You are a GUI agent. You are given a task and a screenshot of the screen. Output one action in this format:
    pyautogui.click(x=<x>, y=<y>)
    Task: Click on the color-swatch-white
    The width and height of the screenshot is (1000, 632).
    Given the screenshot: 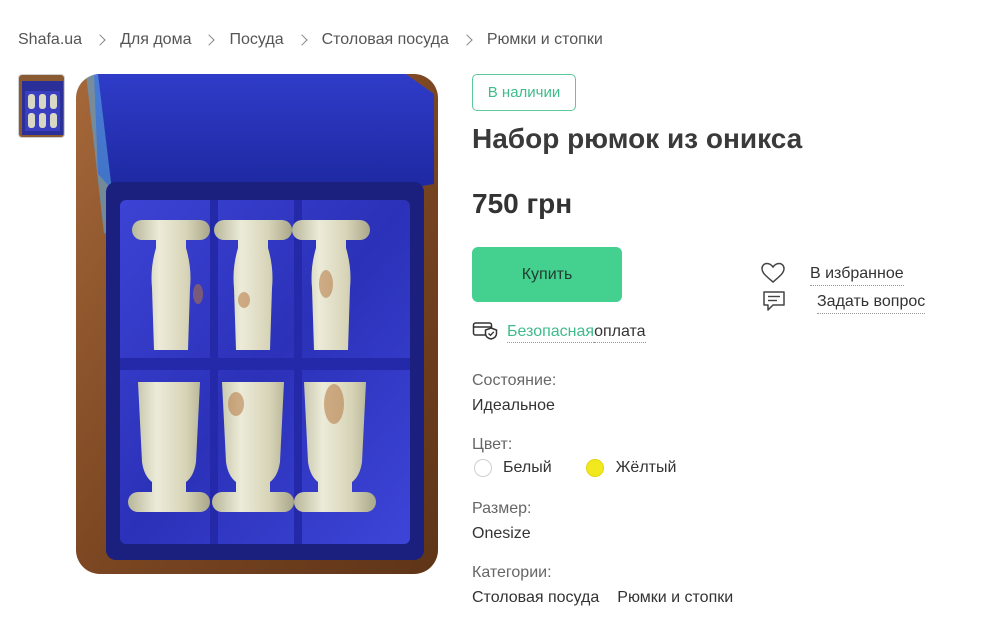 What is the action you would take?
    pyautogui.click(x=483, y=468)
    